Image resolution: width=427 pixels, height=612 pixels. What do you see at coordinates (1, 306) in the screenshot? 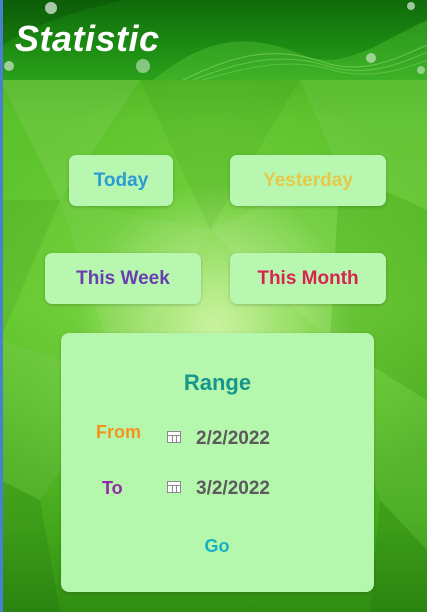
I see `window-edge` at bounding box center [1, 306].